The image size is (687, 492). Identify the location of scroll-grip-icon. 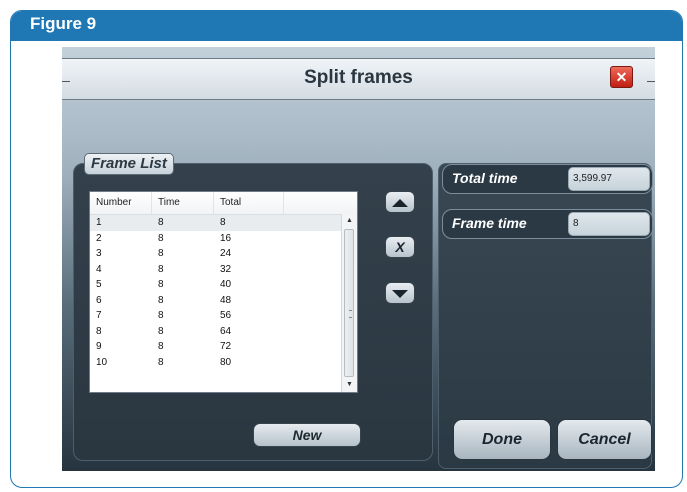
(350, 314).